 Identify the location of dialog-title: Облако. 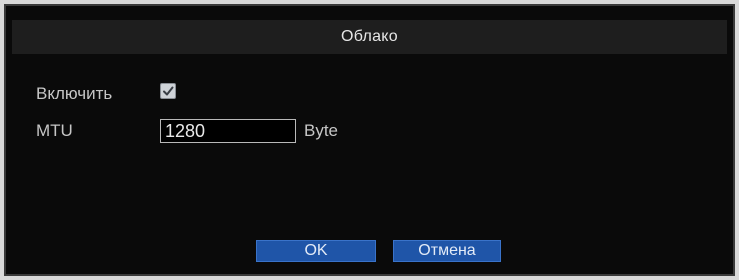
(369, 36).